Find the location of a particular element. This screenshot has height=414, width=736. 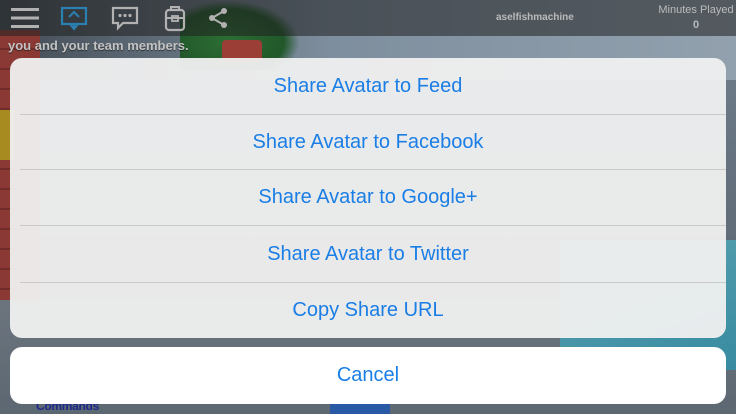

share-to-google-plus-button: Share Avatar to Google+ is located at coordinates (368, 197).